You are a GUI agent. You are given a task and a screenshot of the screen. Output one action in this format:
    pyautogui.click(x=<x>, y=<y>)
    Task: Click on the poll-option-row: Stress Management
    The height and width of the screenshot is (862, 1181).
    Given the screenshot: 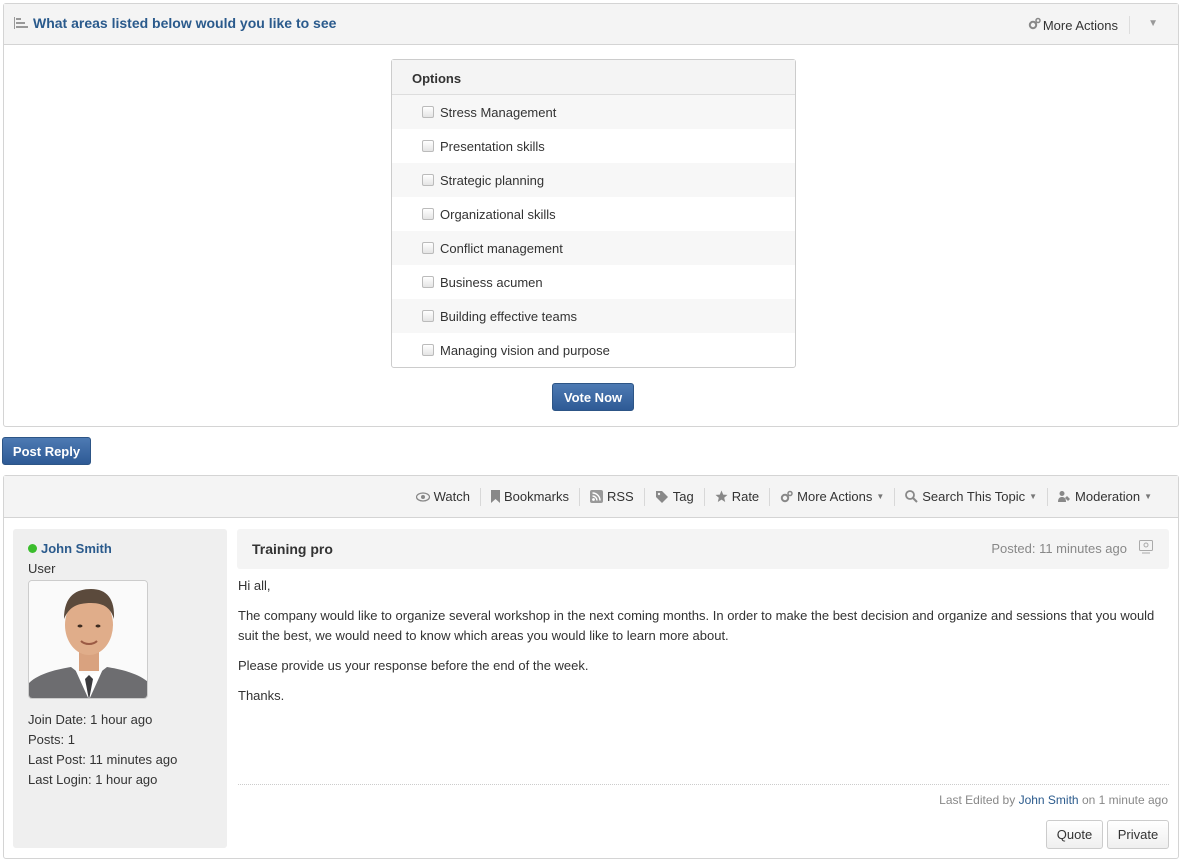 What is the action you would take?
    pyautogui.click(x=593, y=112)
    